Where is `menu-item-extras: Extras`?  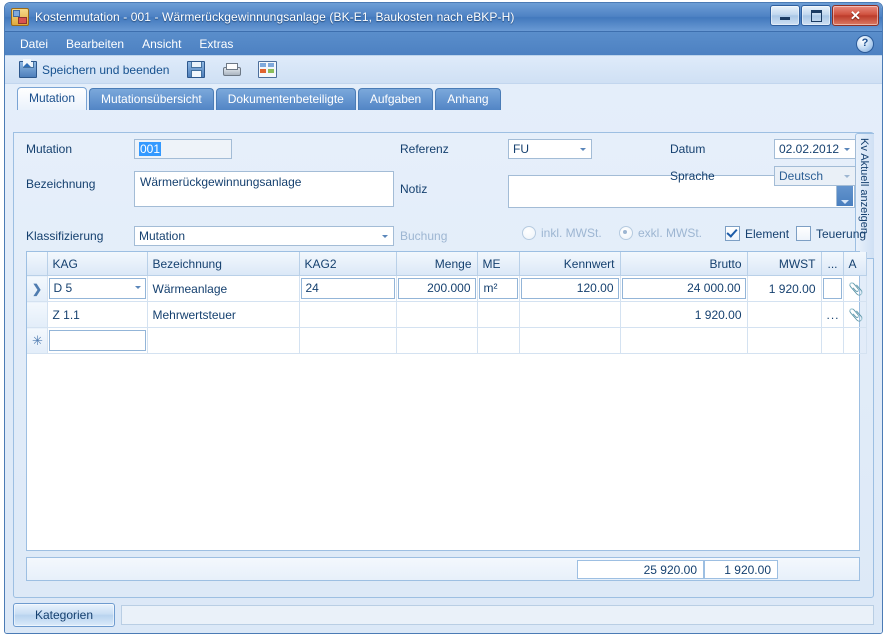
menu-item-extras: Extras is located at coordinates (216, 44).